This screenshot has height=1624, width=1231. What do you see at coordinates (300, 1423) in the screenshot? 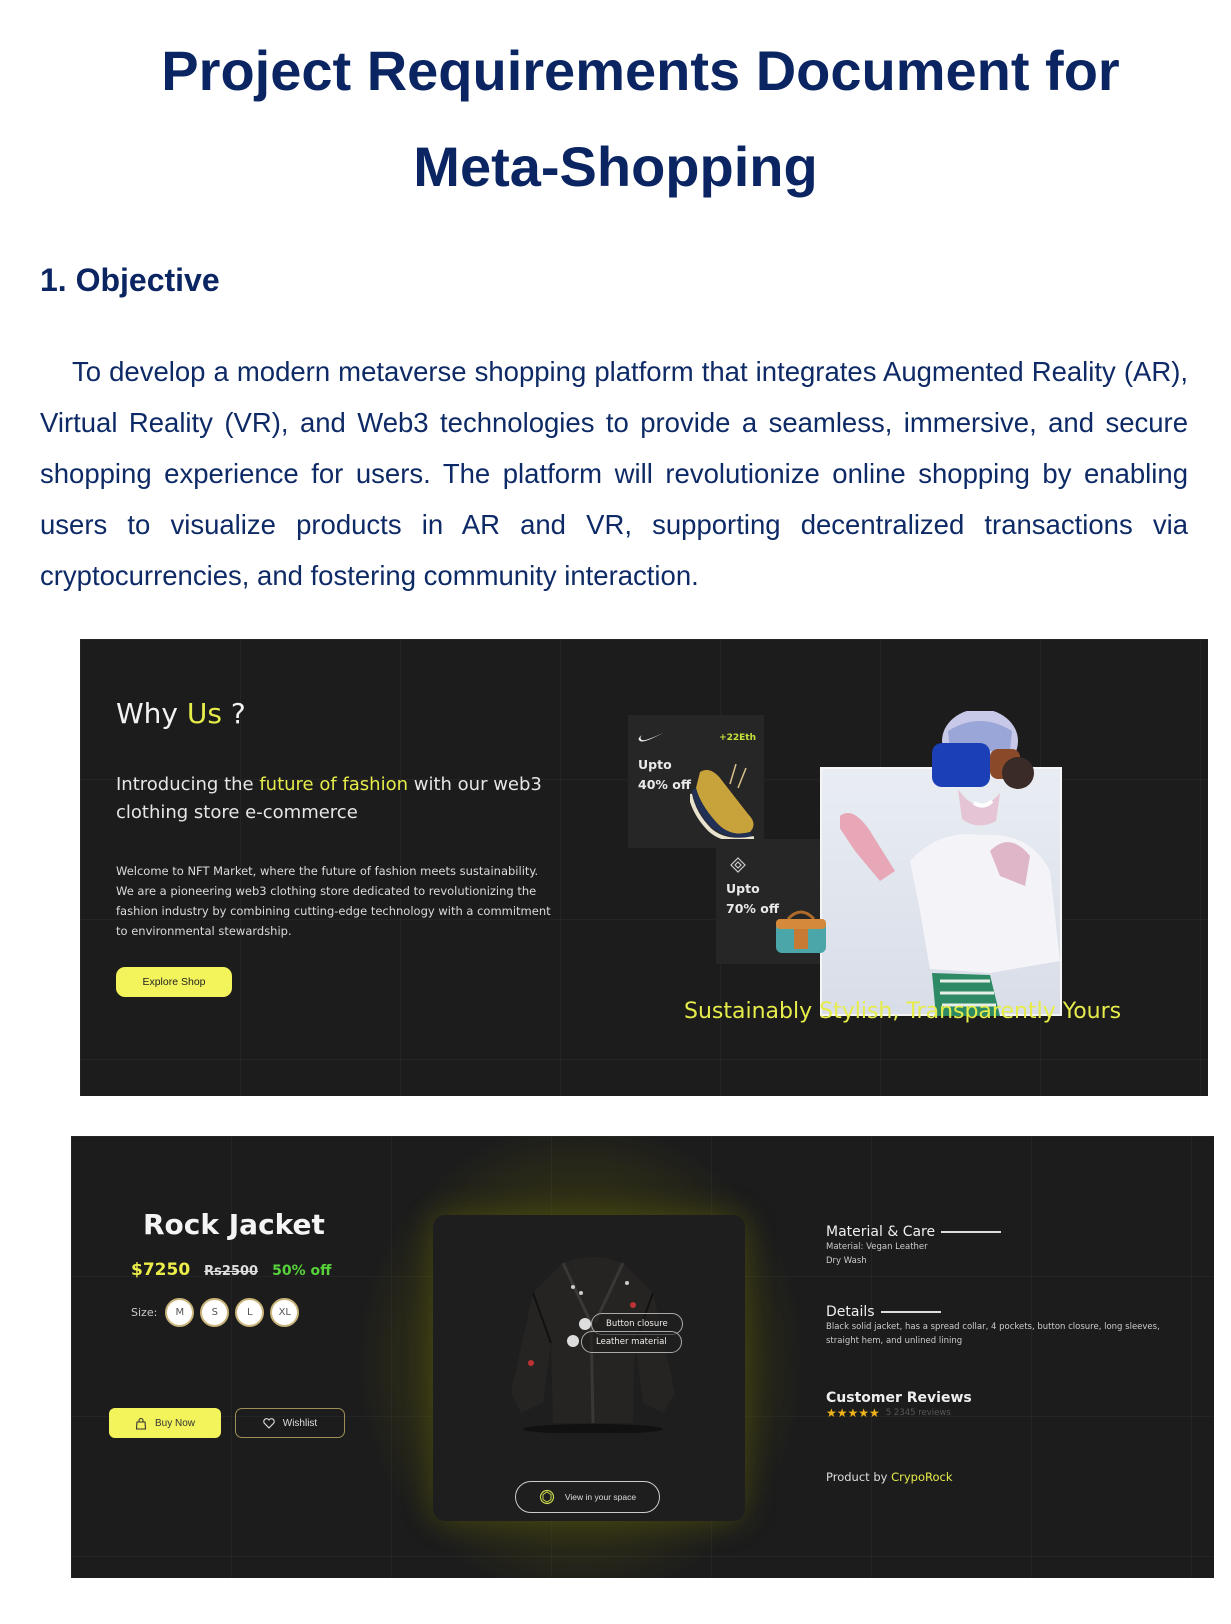
I see `wishlist-label: Wishlist` at bounding box center [300, 1423].